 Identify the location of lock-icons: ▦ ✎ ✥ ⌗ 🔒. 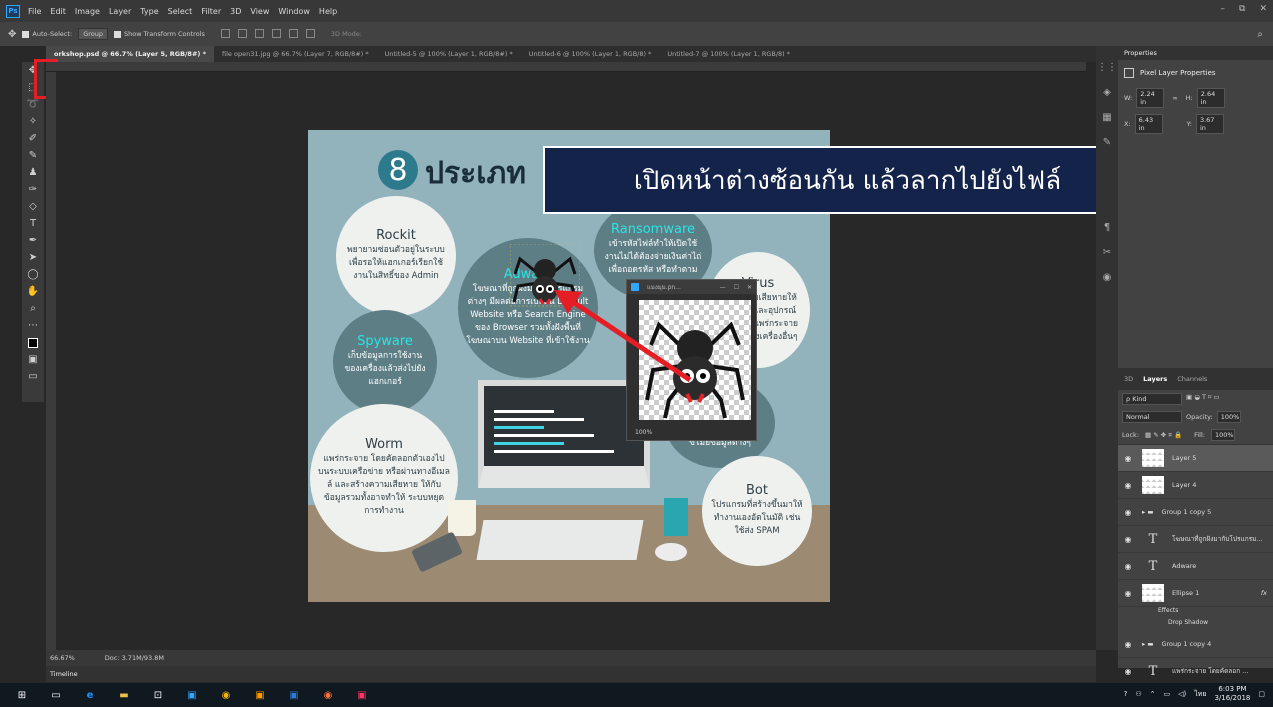
(1163, 435).